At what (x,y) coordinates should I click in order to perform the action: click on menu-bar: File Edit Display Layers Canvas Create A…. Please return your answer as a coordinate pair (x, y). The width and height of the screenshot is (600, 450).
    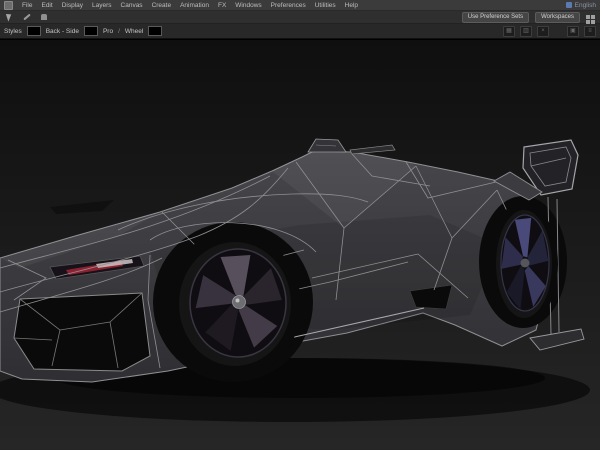
    Looking at the image, I should click on (300, 5).